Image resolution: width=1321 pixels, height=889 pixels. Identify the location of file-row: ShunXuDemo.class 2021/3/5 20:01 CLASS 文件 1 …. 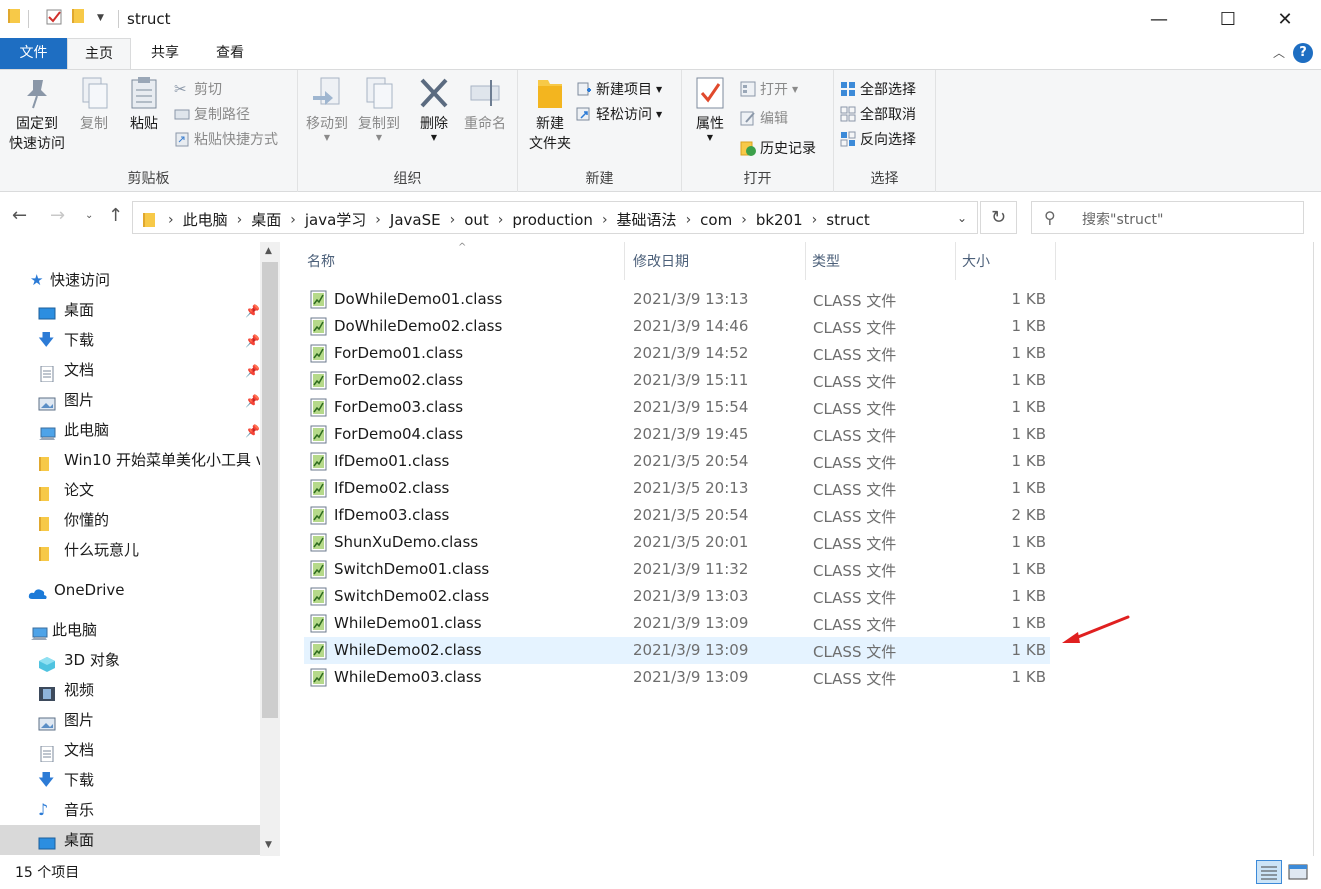
(677, 542).